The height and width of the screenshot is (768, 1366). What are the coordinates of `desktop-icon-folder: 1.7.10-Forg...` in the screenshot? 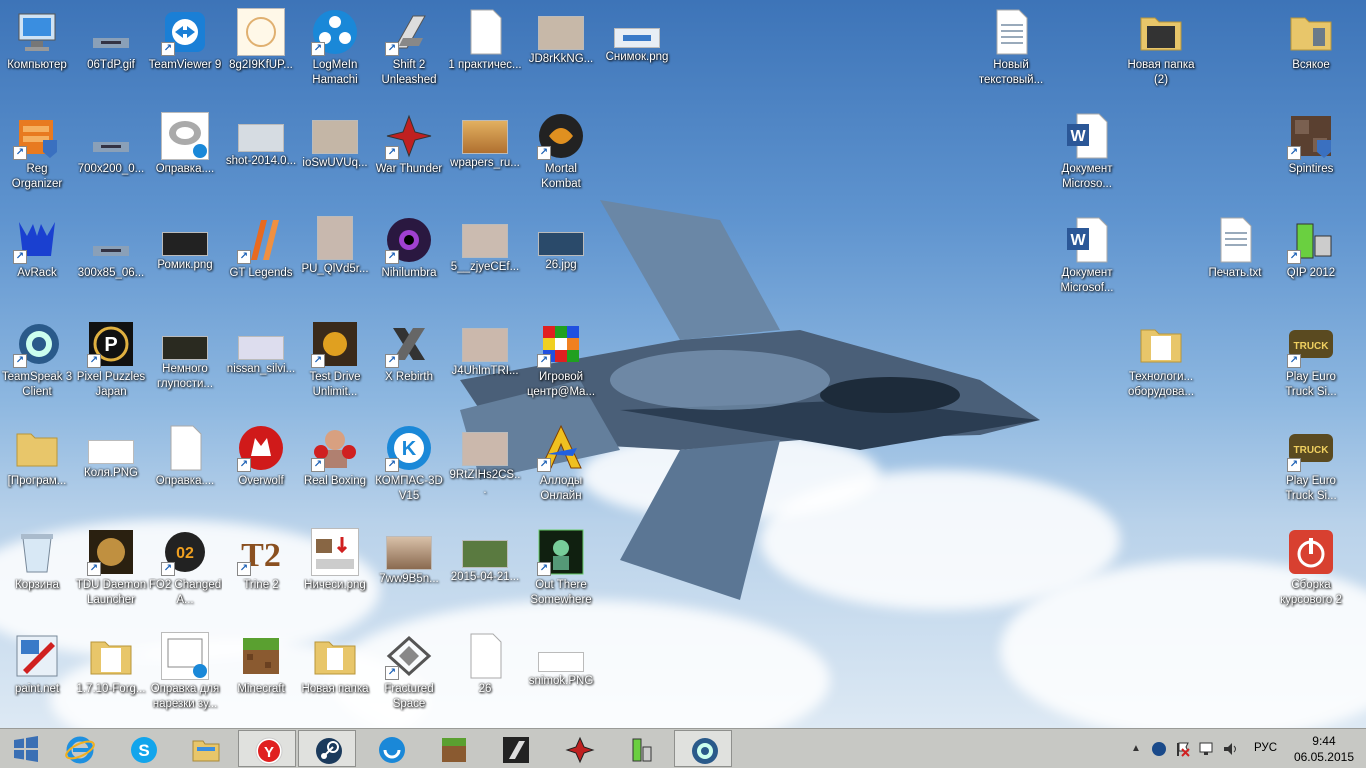 It's located at (111, 676).